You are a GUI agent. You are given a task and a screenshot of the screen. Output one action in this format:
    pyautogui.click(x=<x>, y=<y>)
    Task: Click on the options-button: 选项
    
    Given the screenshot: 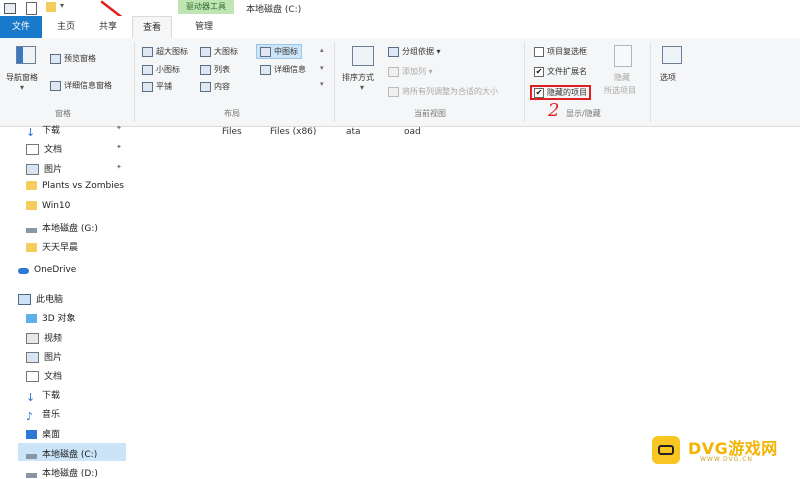 What is the action you would take?
    pyautogui.click(x=668, y=77)
    